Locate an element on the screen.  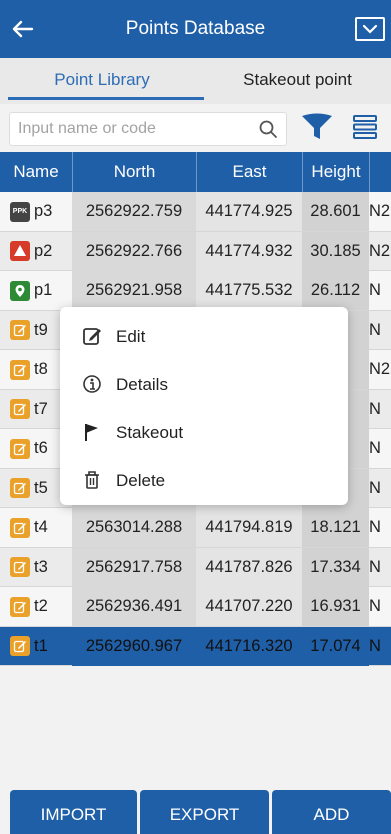
point-name: t8 is located at coordinates (41, 369).